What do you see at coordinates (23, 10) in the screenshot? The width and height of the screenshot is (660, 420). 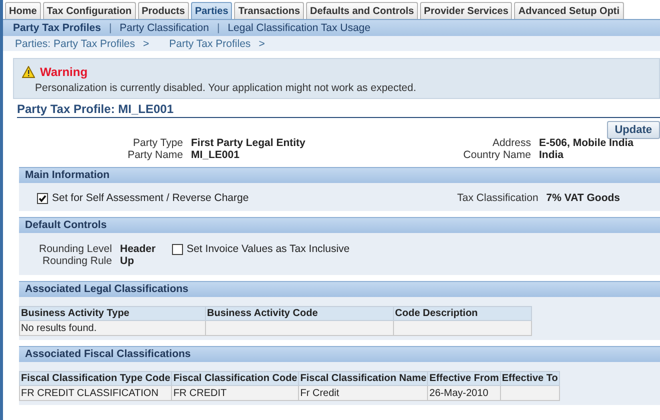 I see `tab: Home` at bounding box center [23, 10].